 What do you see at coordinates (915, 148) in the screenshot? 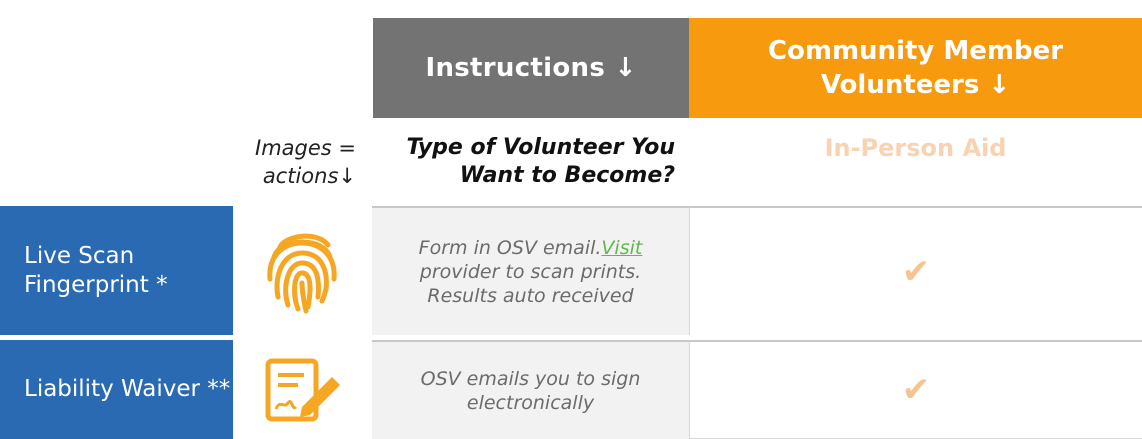
I see `in-person-aid-heading: In-Person Aid` at bounding box center [915, 148].